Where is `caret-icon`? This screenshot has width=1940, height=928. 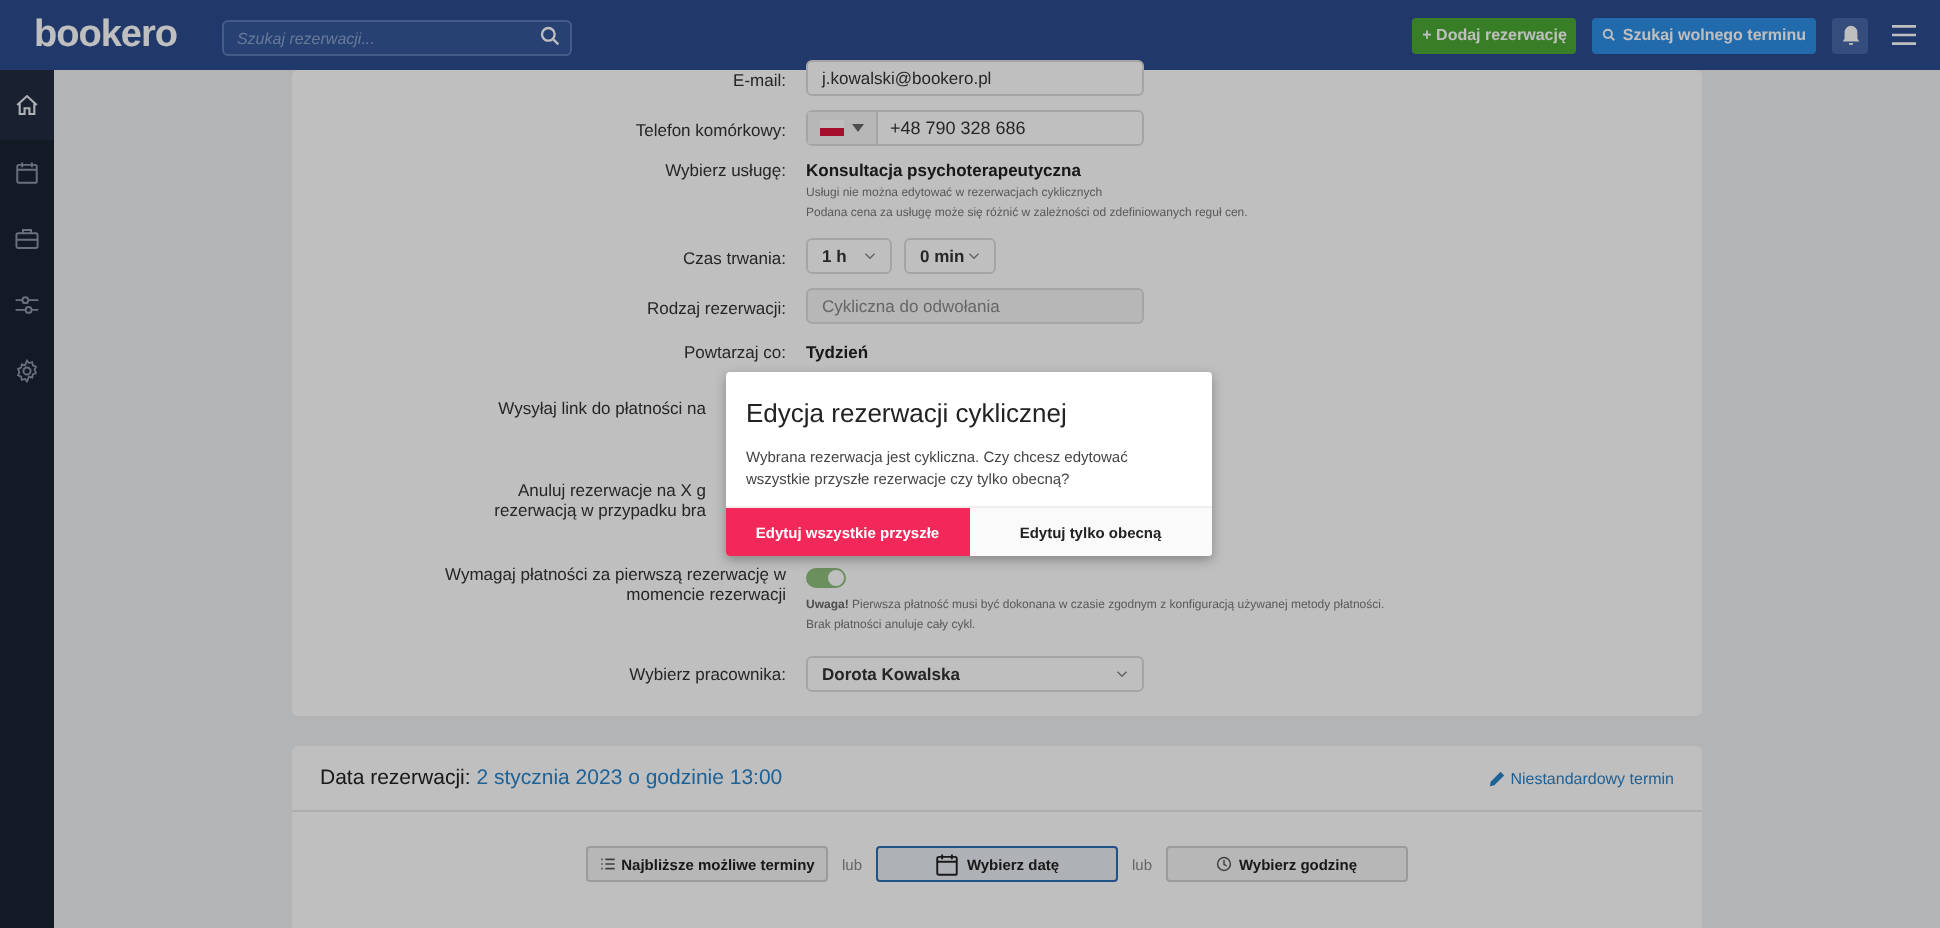
caret-icon is located at coordinates (858, 128).